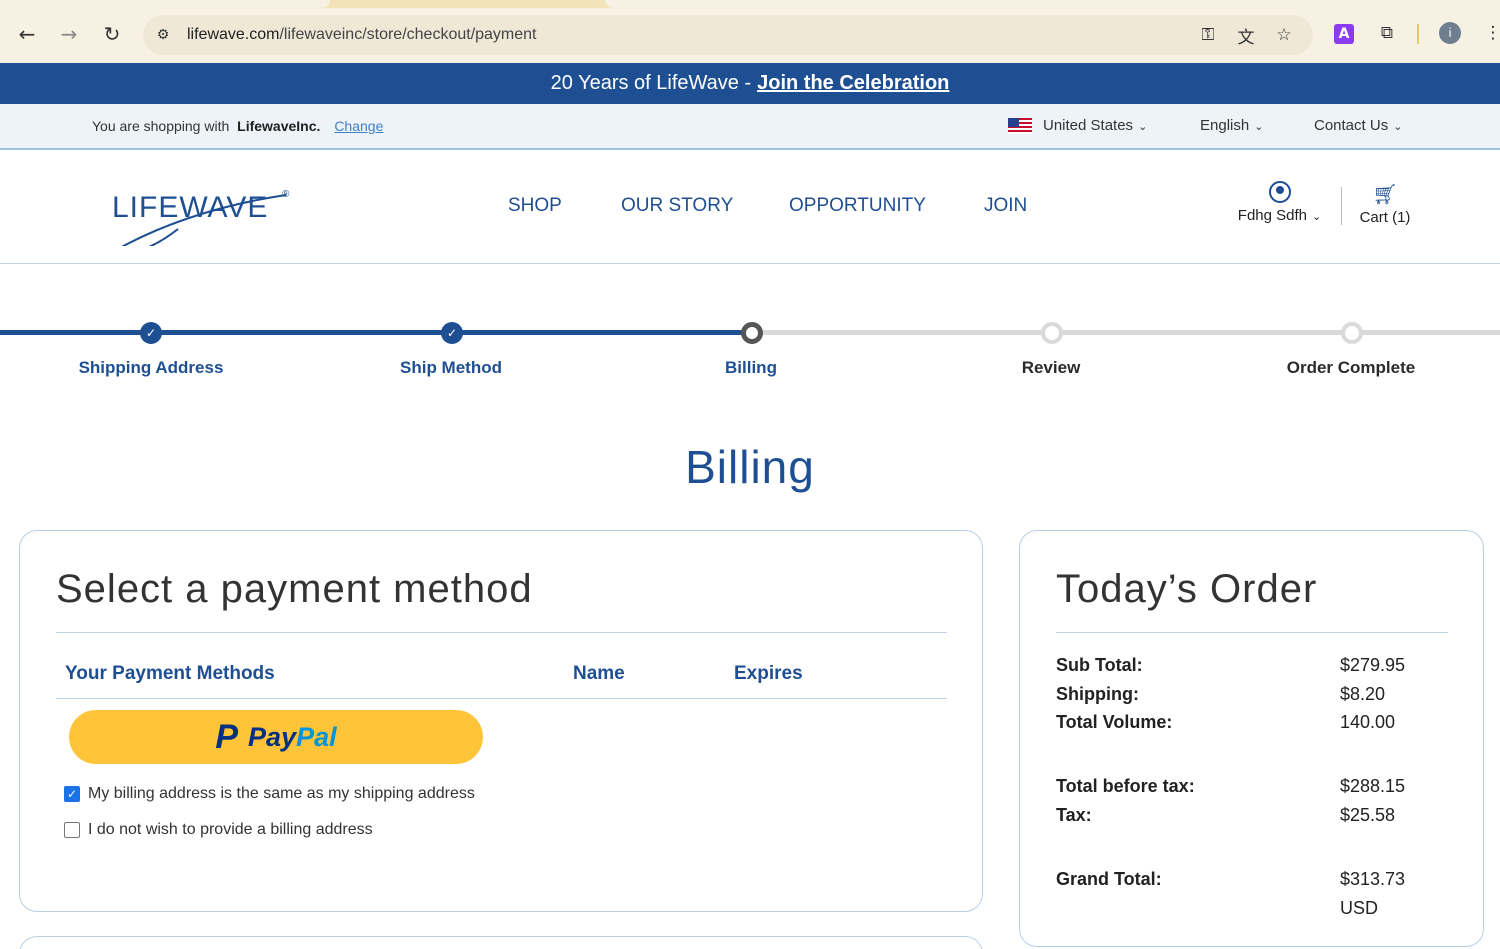 The height and width of the screenshot is (949, 1500). What do you see at coordinates (190, 207) in the screenshot?
I see `logo-text: LIFEWAVE` at bounding box center [190, 207].